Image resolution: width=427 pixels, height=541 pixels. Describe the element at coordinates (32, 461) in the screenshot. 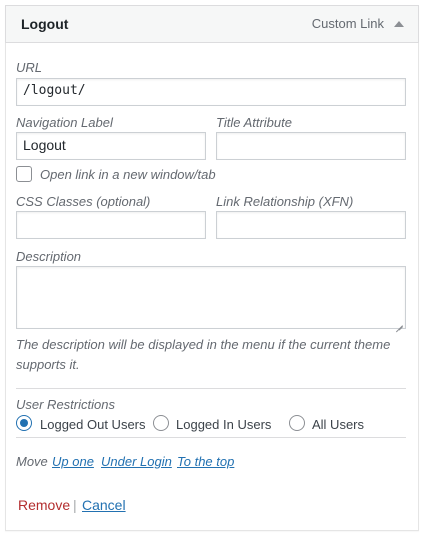

I see `move-label: Move` at that location.